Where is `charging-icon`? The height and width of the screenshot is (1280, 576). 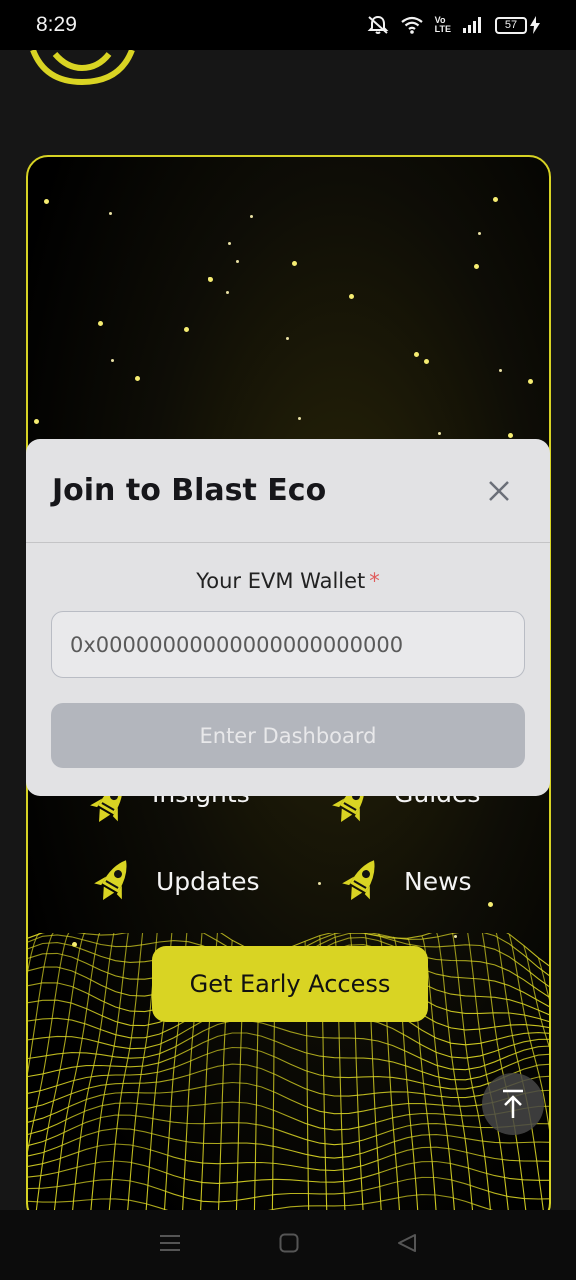 charging-icon is located at coordinates (535, 25).